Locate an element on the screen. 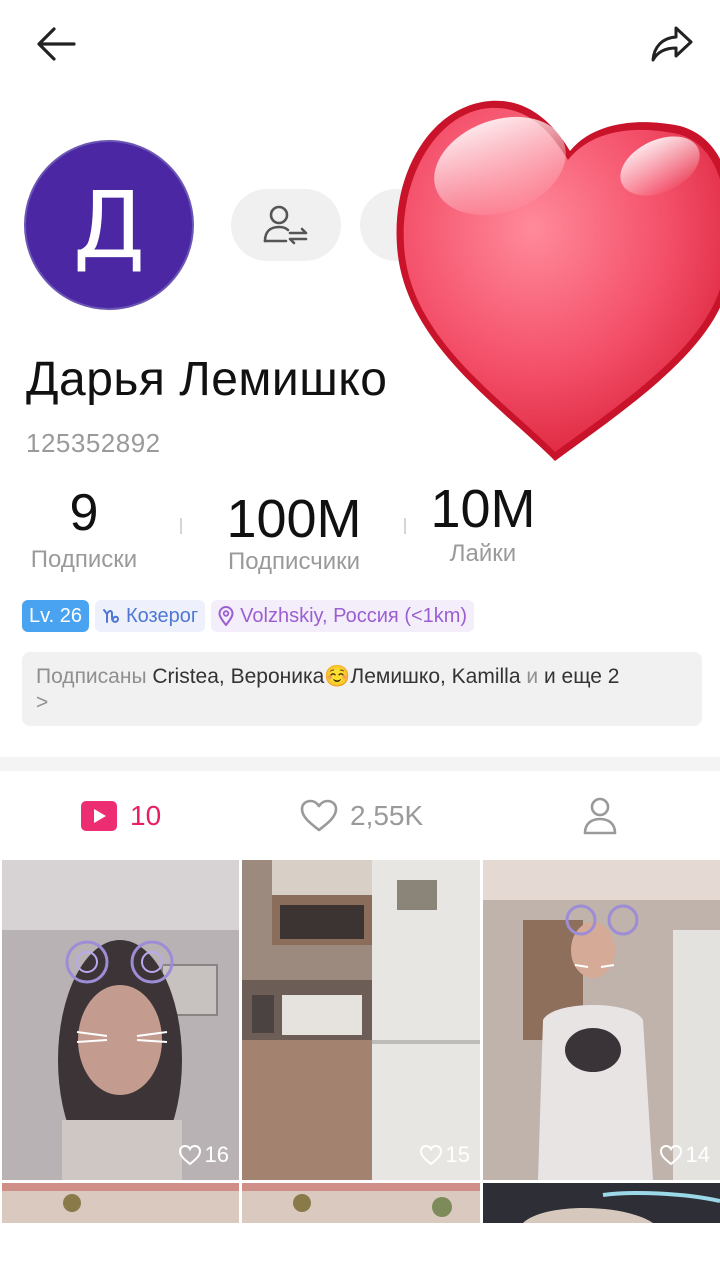 This screenshot has height=1280, width=720. section-divider is located at coordinates (360, 764).